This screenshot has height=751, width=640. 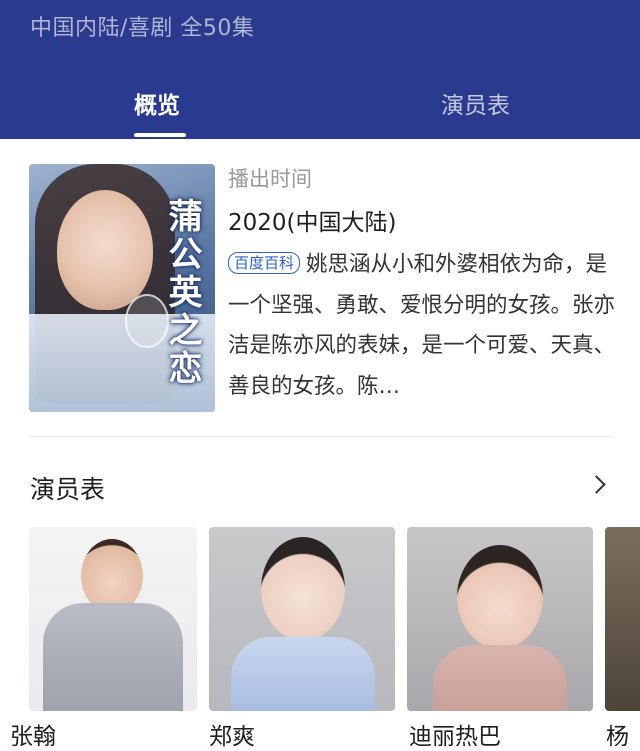 I want to click on poster-title: 蒲公英之恋, so click(x=182, y=293).